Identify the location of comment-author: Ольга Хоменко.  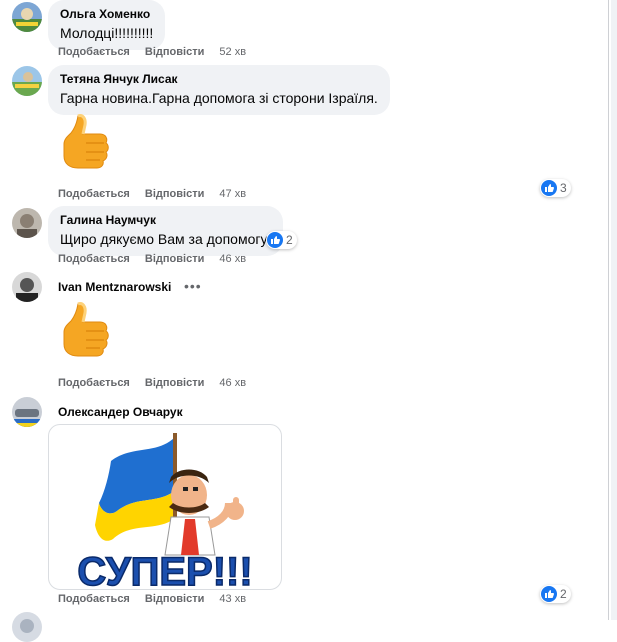
(106, 14).